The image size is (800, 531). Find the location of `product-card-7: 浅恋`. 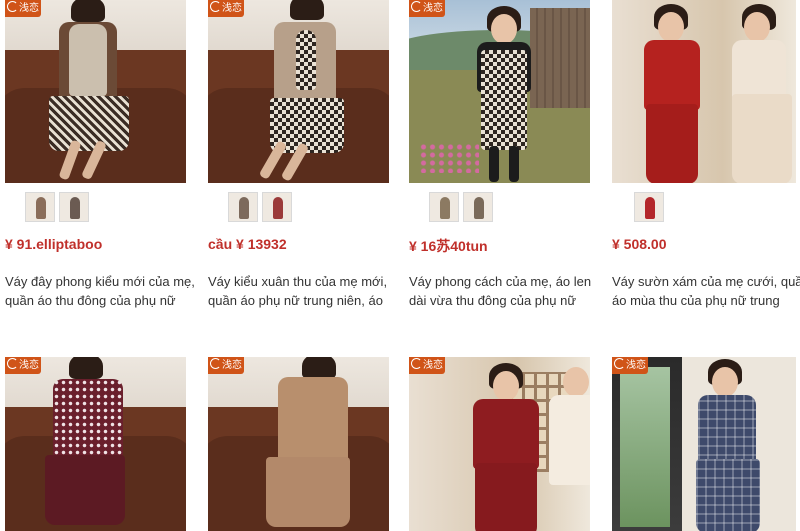

product-card-7: 浅恋 is located at coordinates (501, 444).